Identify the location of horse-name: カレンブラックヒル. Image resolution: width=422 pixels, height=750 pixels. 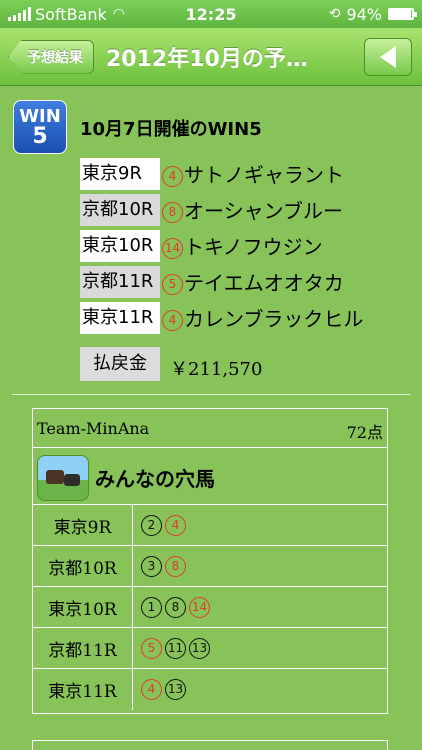
(274, 319).